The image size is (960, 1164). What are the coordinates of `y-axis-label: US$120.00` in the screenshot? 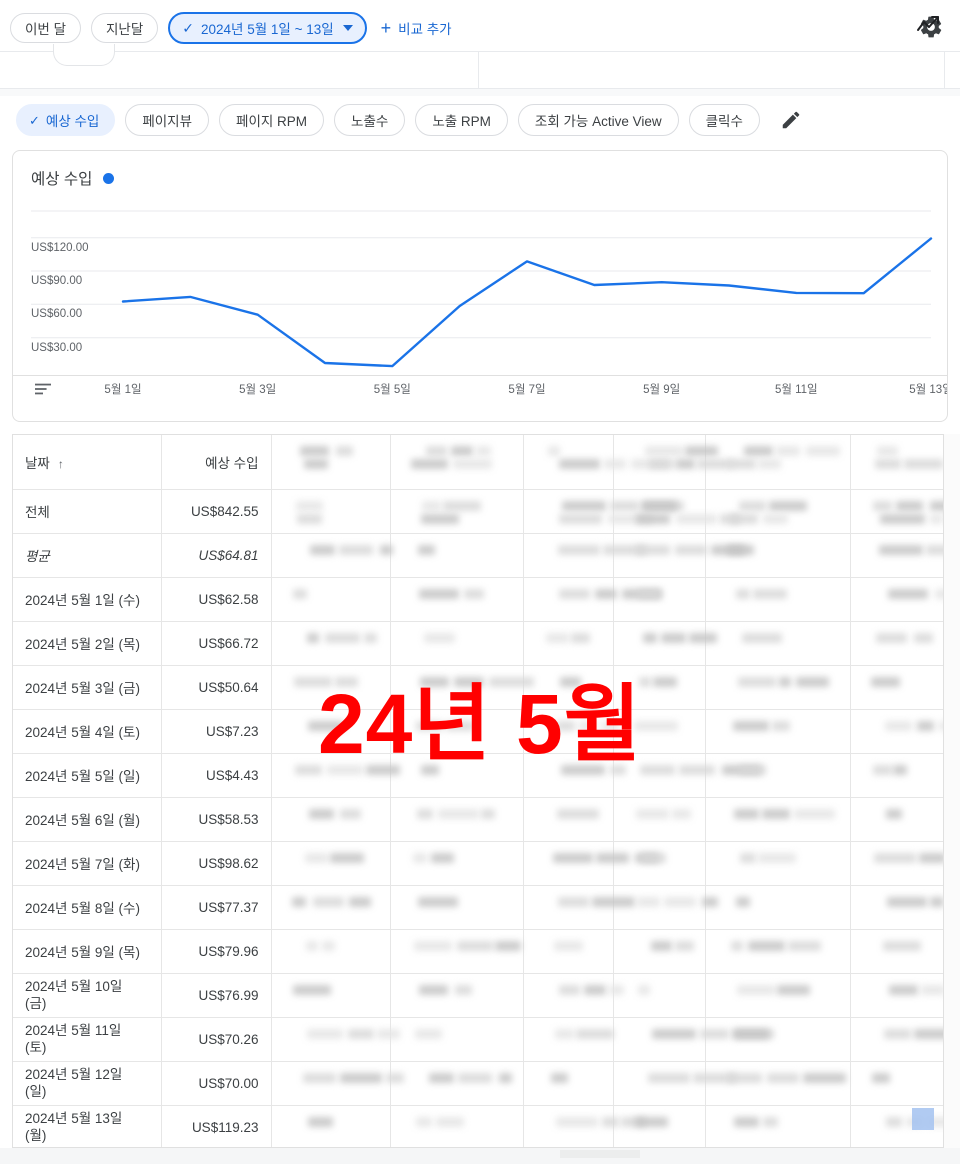 It's located at (60, 247).